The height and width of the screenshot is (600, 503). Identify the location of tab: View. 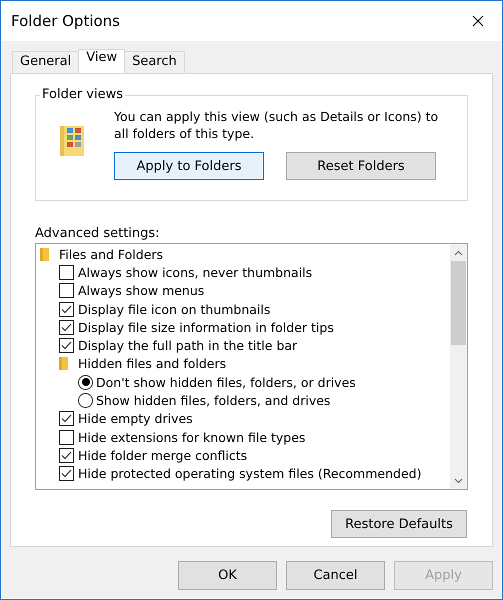
(102, 61).